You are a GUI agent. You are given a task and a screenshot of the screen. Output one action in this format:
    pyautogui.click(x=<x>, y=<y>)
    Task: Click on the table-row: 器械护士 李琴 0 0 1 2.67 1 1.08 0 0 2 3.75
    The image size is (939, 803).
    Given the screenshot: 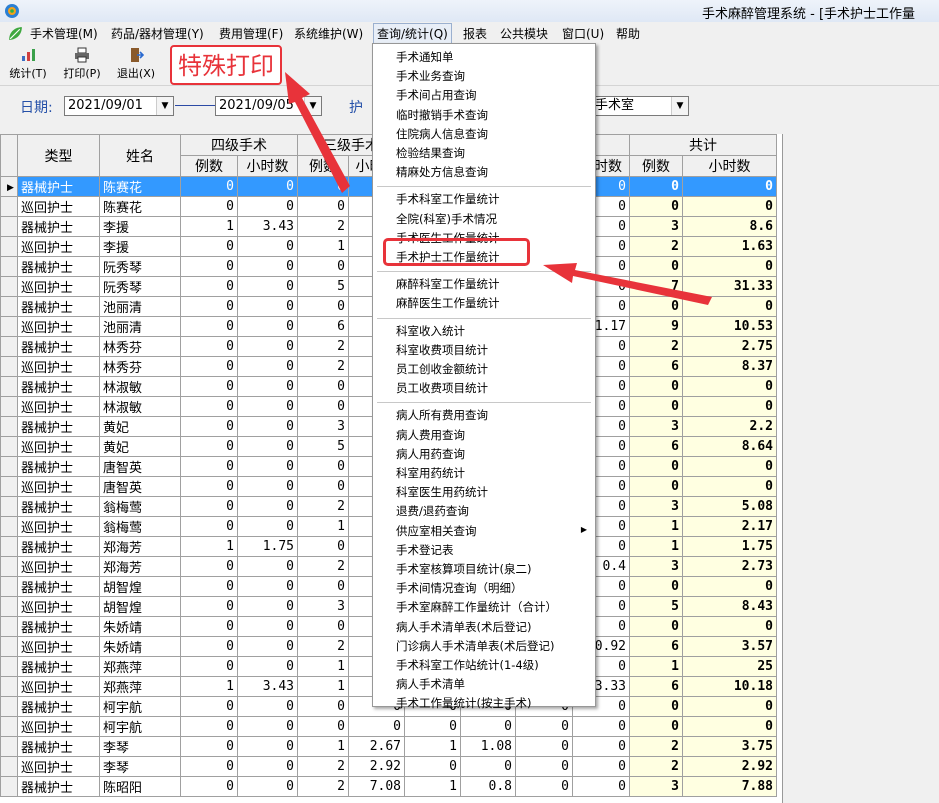 What is the action you would take?
    pyautogui.click(x=388, y=746)
    